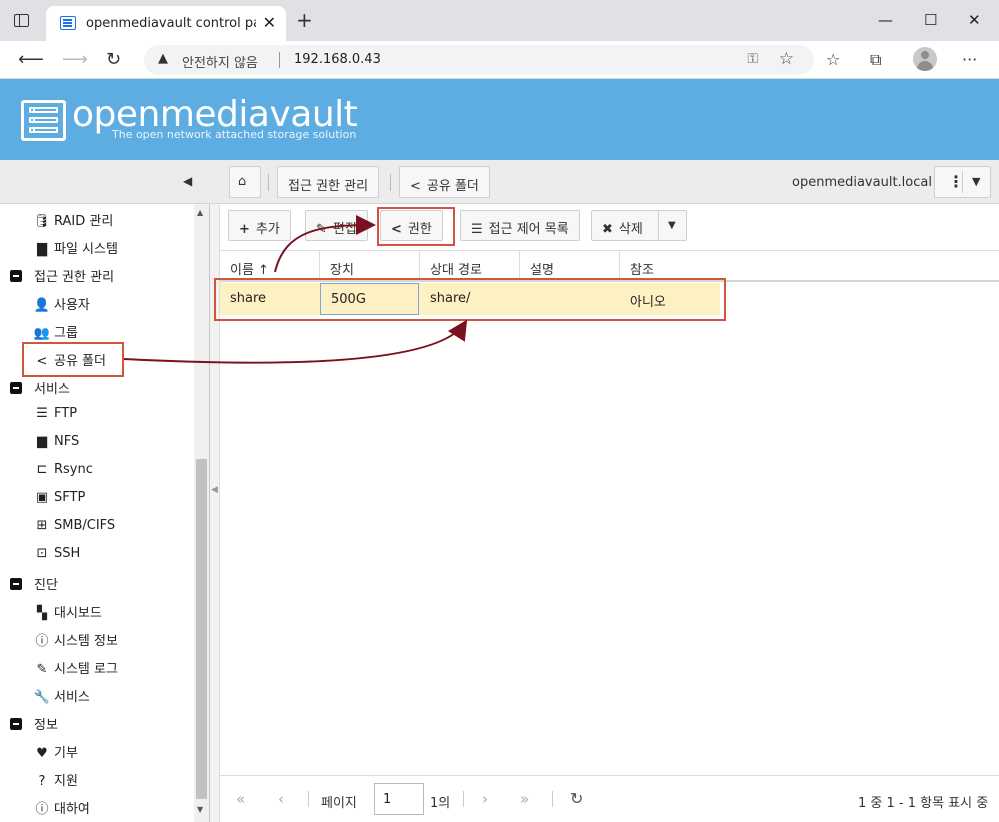  What do you see at coordinates (622, 227) in the screenshot?
I see `delete-button: ✖ 삭제` at bounding box center [622, 227].